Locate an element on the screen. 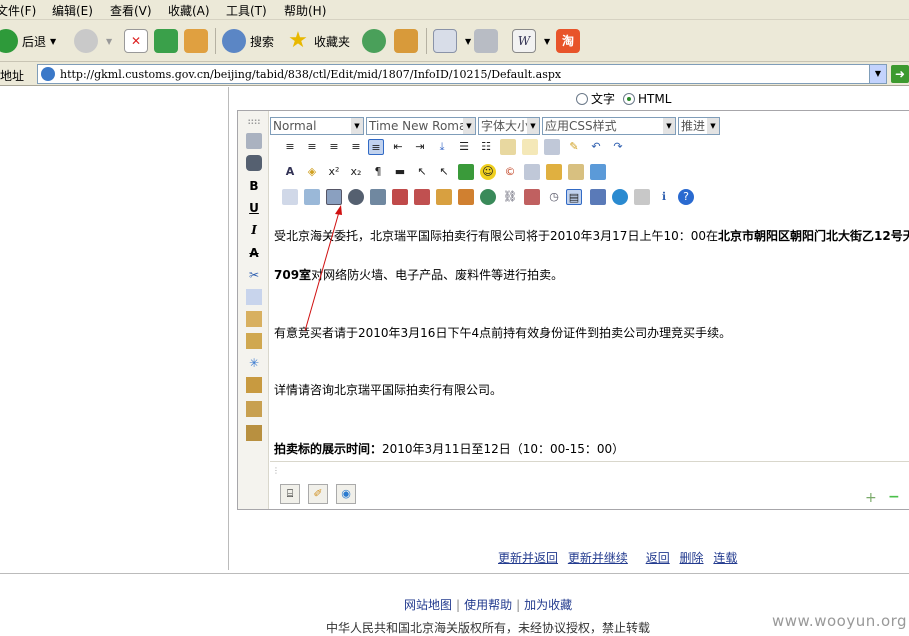 The image size is (909, 636). insert-template-icon is located at coordinates (508, 147).